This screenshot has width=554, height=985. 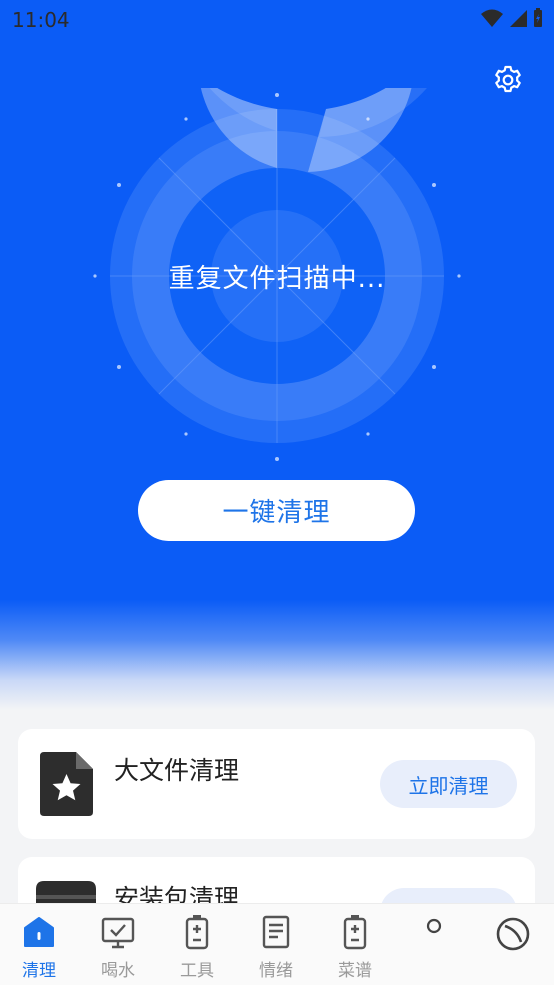 What do you see at coordinates (39, 971) in the screenshot?
I see `nav-label: 清理` at bounding box center [39, 971].